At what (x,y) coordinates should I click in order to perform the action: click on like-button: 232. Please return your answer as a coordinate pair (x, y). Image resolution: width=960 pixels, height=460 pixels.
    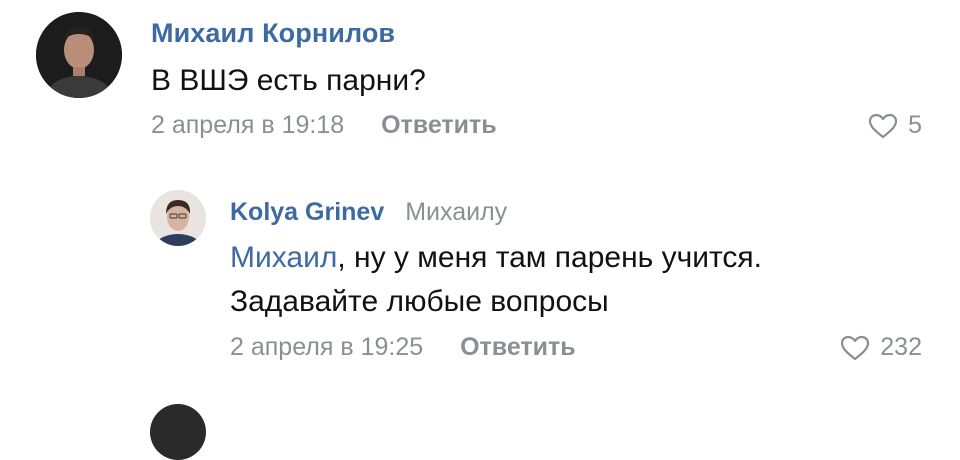
    Looking at the image, I should click on (881, 347).